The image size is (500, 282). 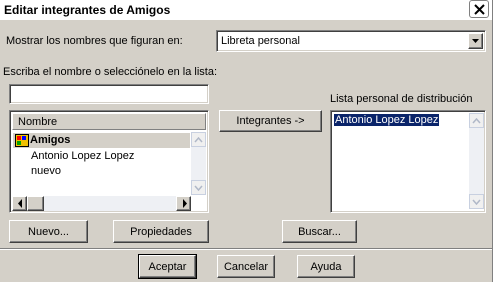 What do you see at coordinates (326, 266) in the screenshot?
I see `help-button: Ayuda` at bounding box center [326, 266].